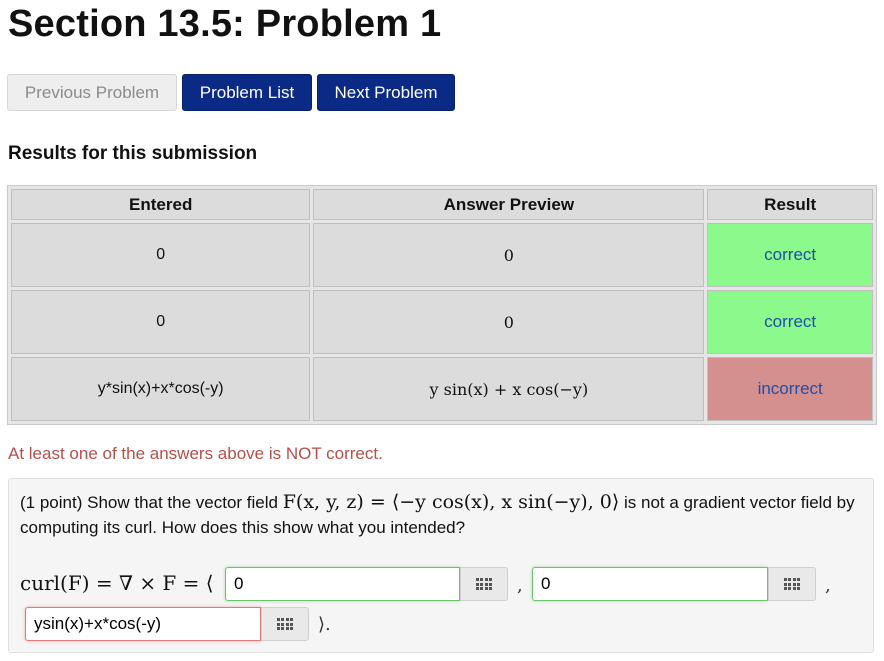 The image size is (884, 661). What do you see at coordinates (161, 389) in the screenshot?
I see `entered-cell: y*sin(x)+x*cos(-y)` at bounding box center [161, 389].